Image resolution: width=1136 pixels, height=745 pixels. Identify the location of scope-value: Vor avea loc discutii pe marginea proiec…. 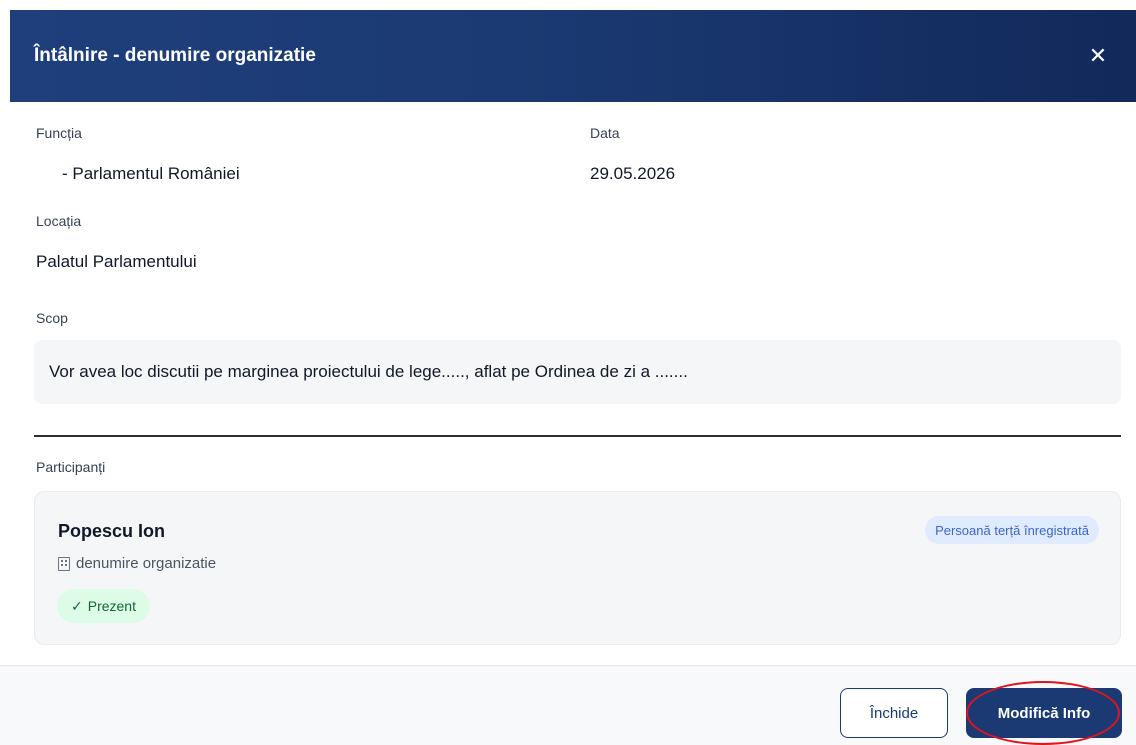
(577, 372).